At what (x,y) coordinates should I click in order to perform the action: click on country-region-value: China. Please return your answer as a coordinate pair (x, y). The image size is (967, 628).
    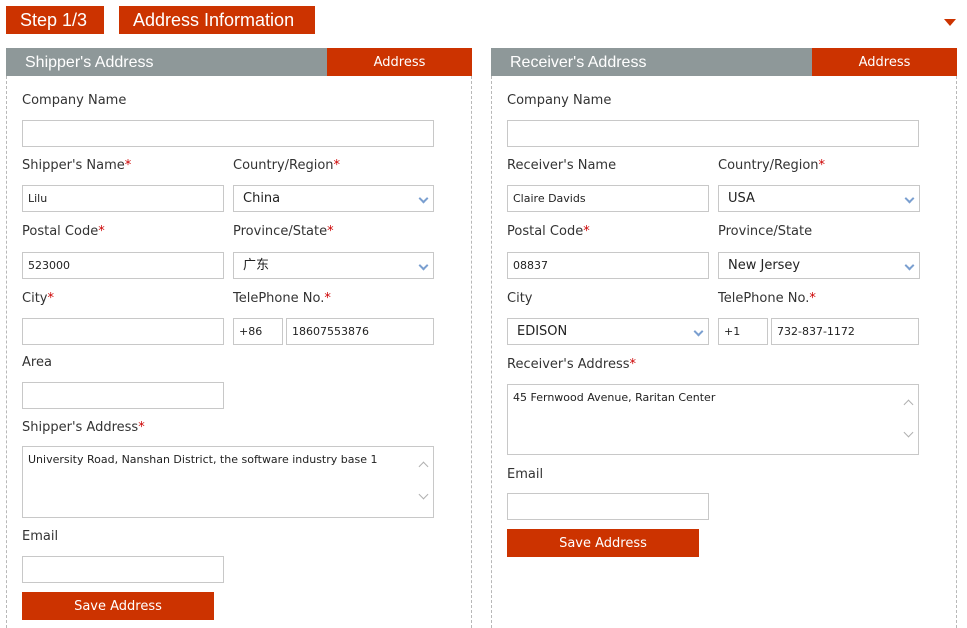
    Looking at the image, I should click on (262, 198).